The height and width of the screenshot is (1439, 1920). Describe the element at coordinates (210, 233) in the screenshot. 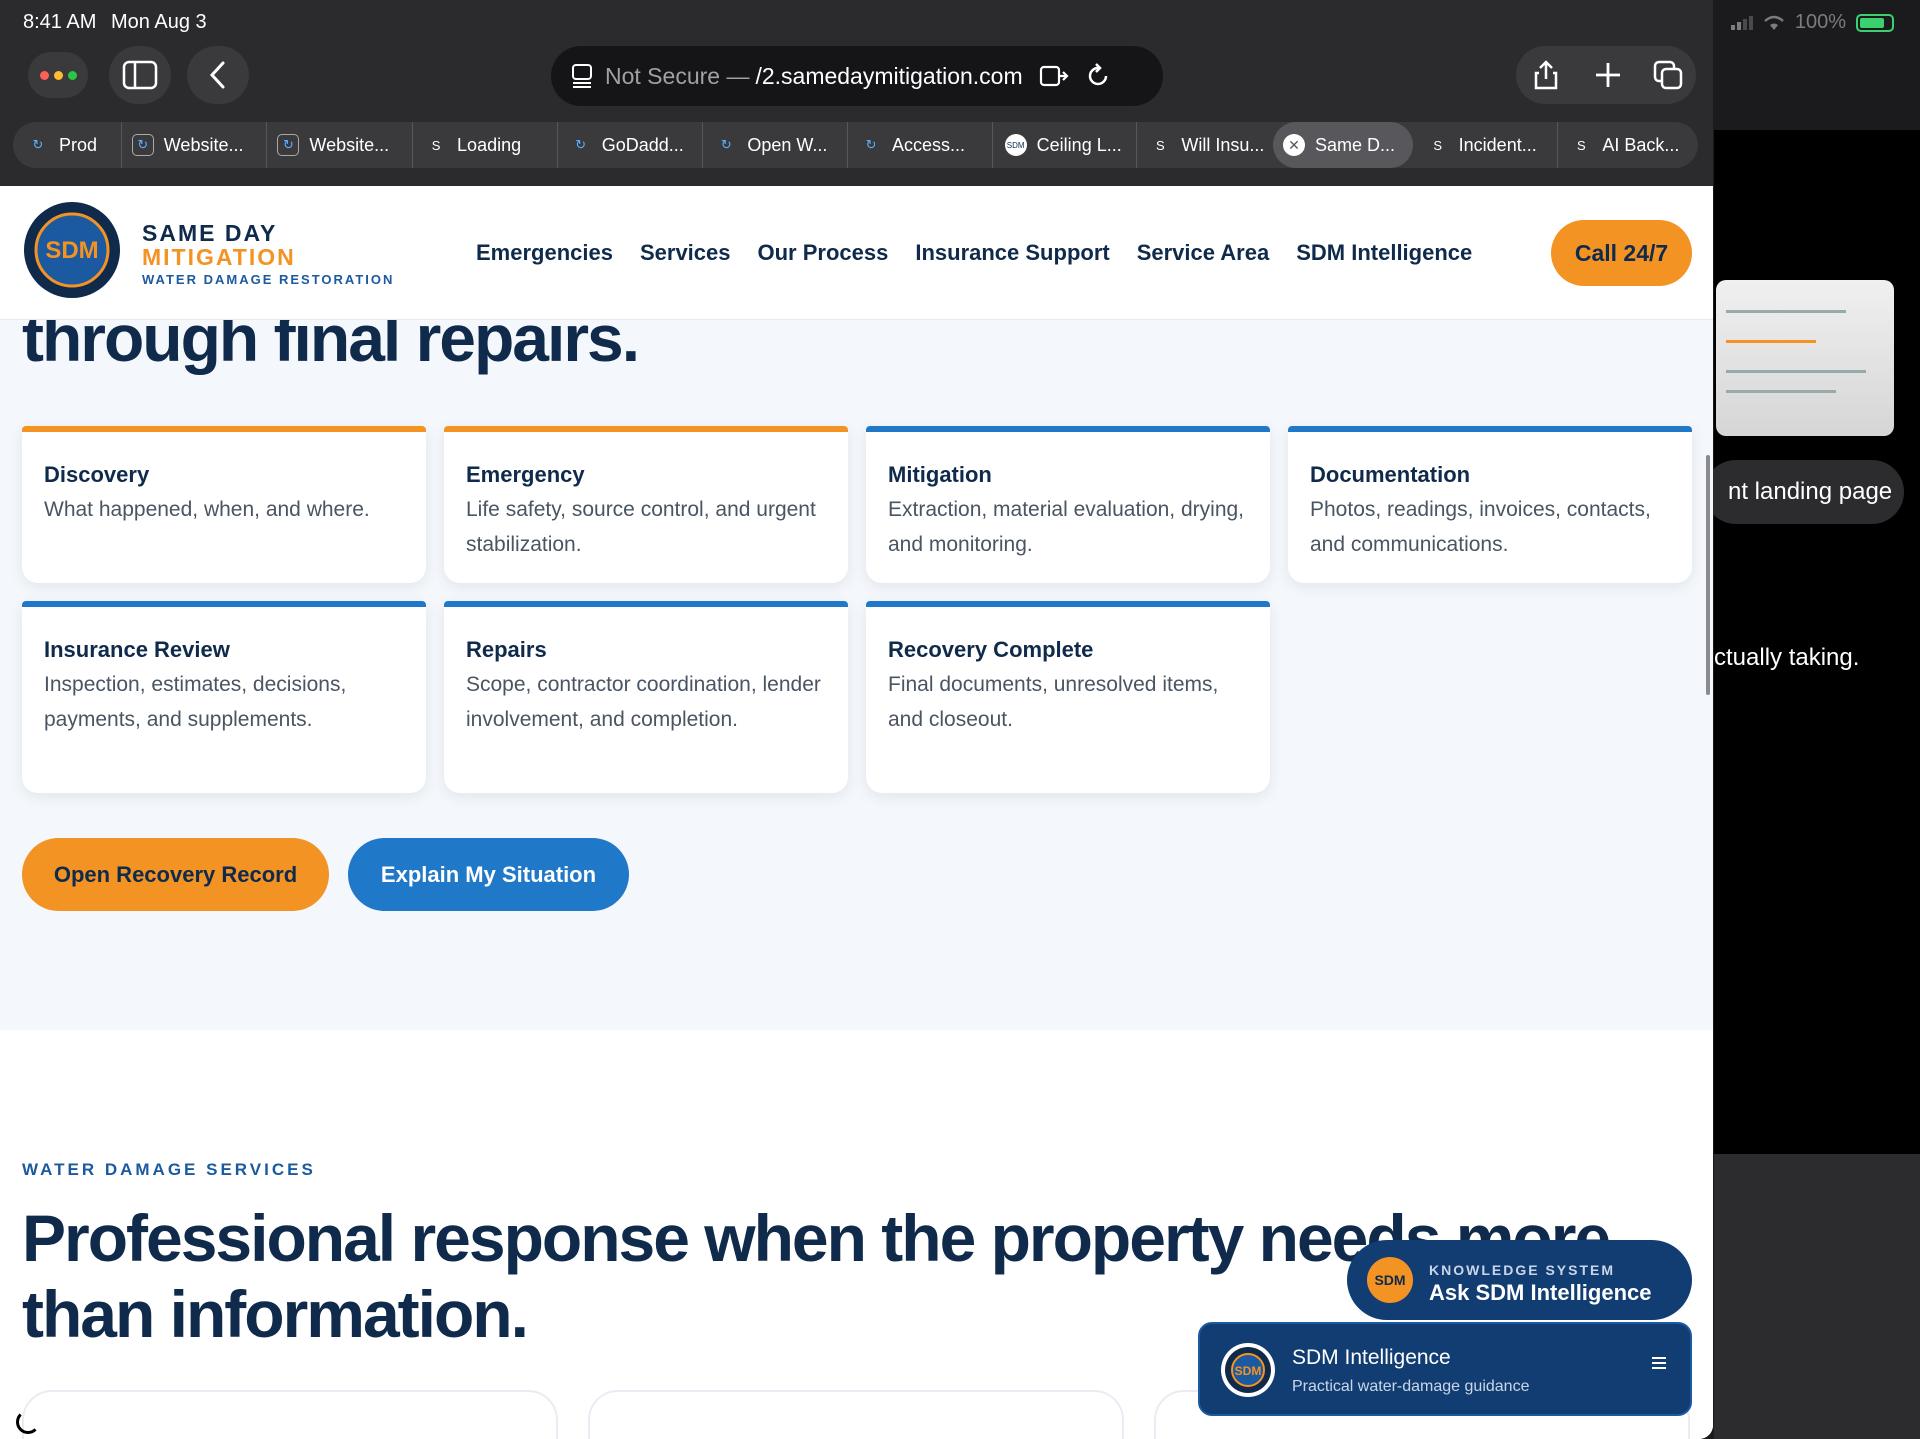

I see `brand-name-line1: SAME DAY` at that location.